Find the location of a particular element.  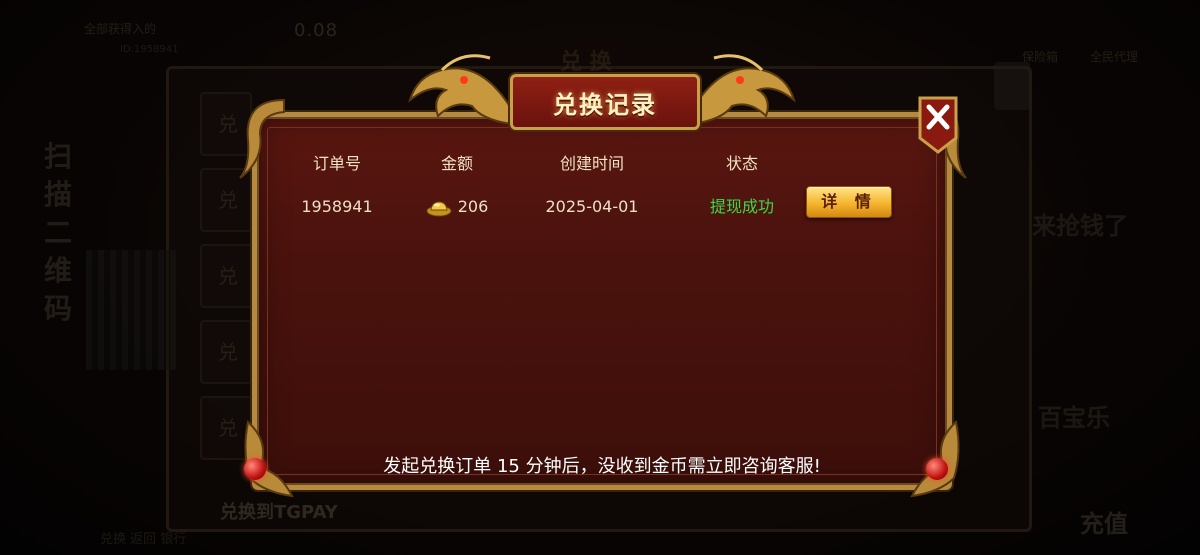

created-date-cell: 2025-04-01 is located at coordinates (592, 206).